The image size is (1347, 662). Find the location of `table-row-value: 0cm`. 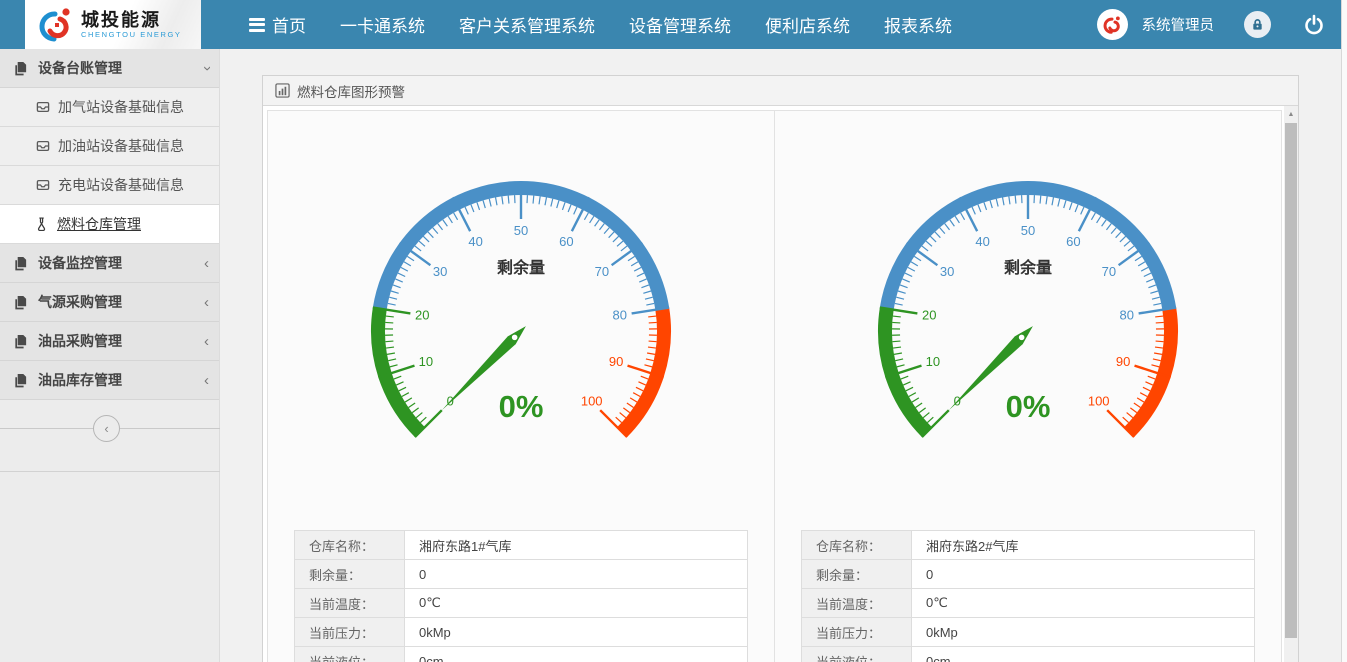

table-row-value: 0cm is located at coordinates (1083, 654).